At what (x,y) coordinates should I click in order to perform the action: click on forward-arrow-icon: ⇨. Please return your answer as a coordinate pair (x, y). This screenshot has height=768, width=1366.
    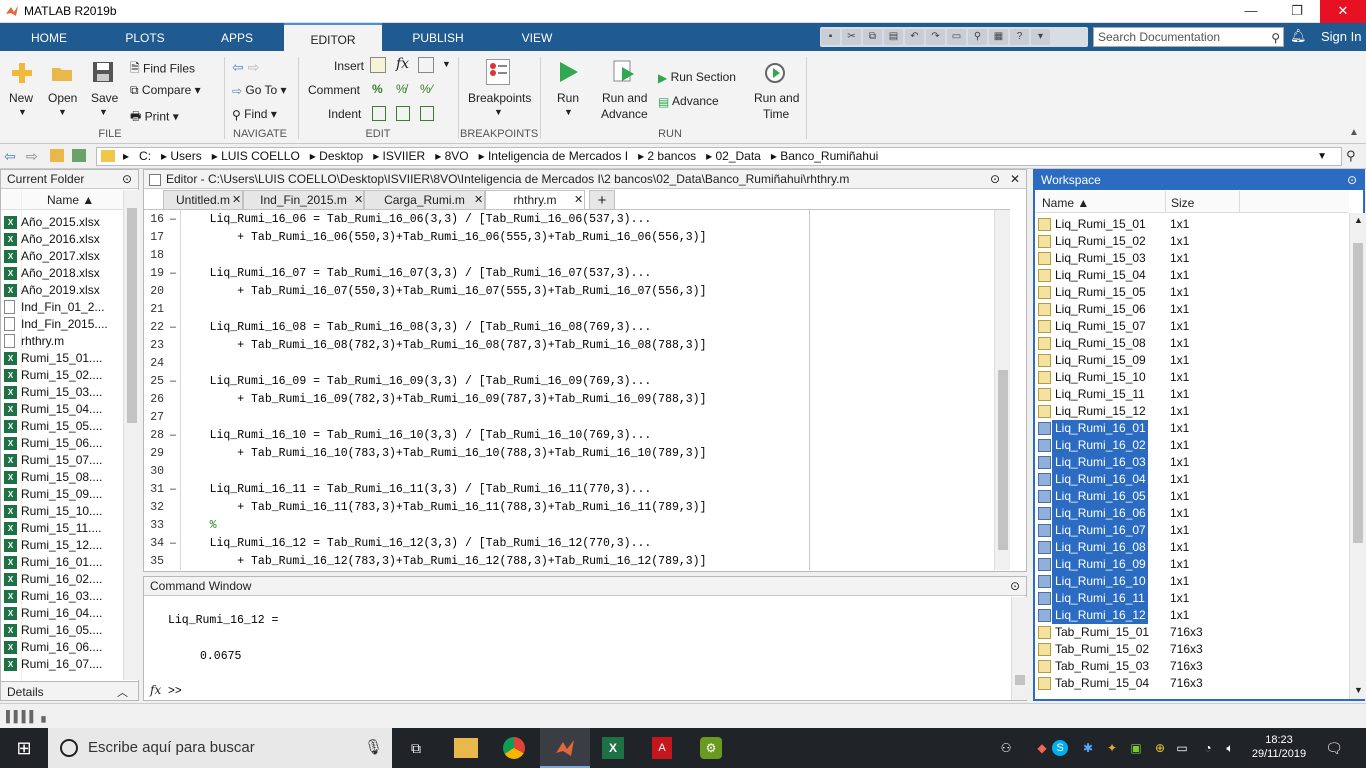
    Looking at the image, I should click on (32, 156).